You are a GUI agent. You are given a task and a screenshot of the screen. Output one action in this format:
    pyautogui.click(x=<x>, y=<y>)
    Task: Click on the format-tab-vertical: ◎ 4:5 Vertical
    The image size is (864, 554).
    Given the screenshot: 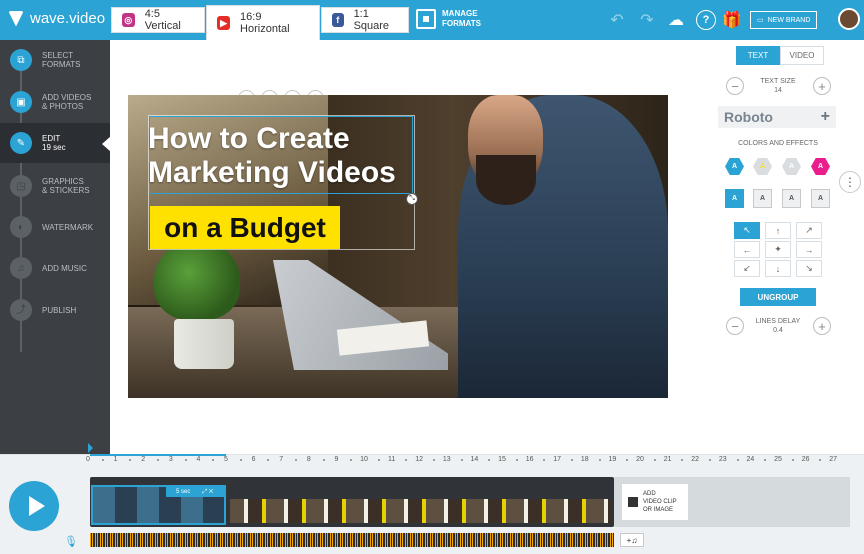 What is the action you would take?
    pyautogui.click(x=158, y=20)
    